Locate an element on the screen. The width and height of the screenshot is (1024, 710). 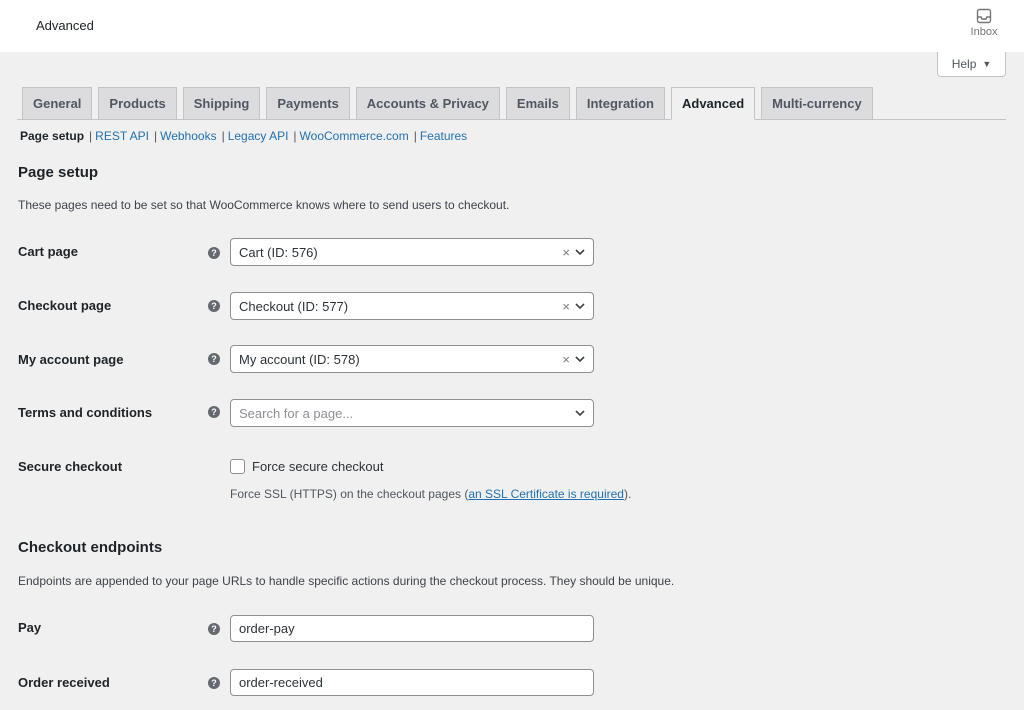
cart-page-value: Cart (ID: 576) is located at coordinates (278, 252).